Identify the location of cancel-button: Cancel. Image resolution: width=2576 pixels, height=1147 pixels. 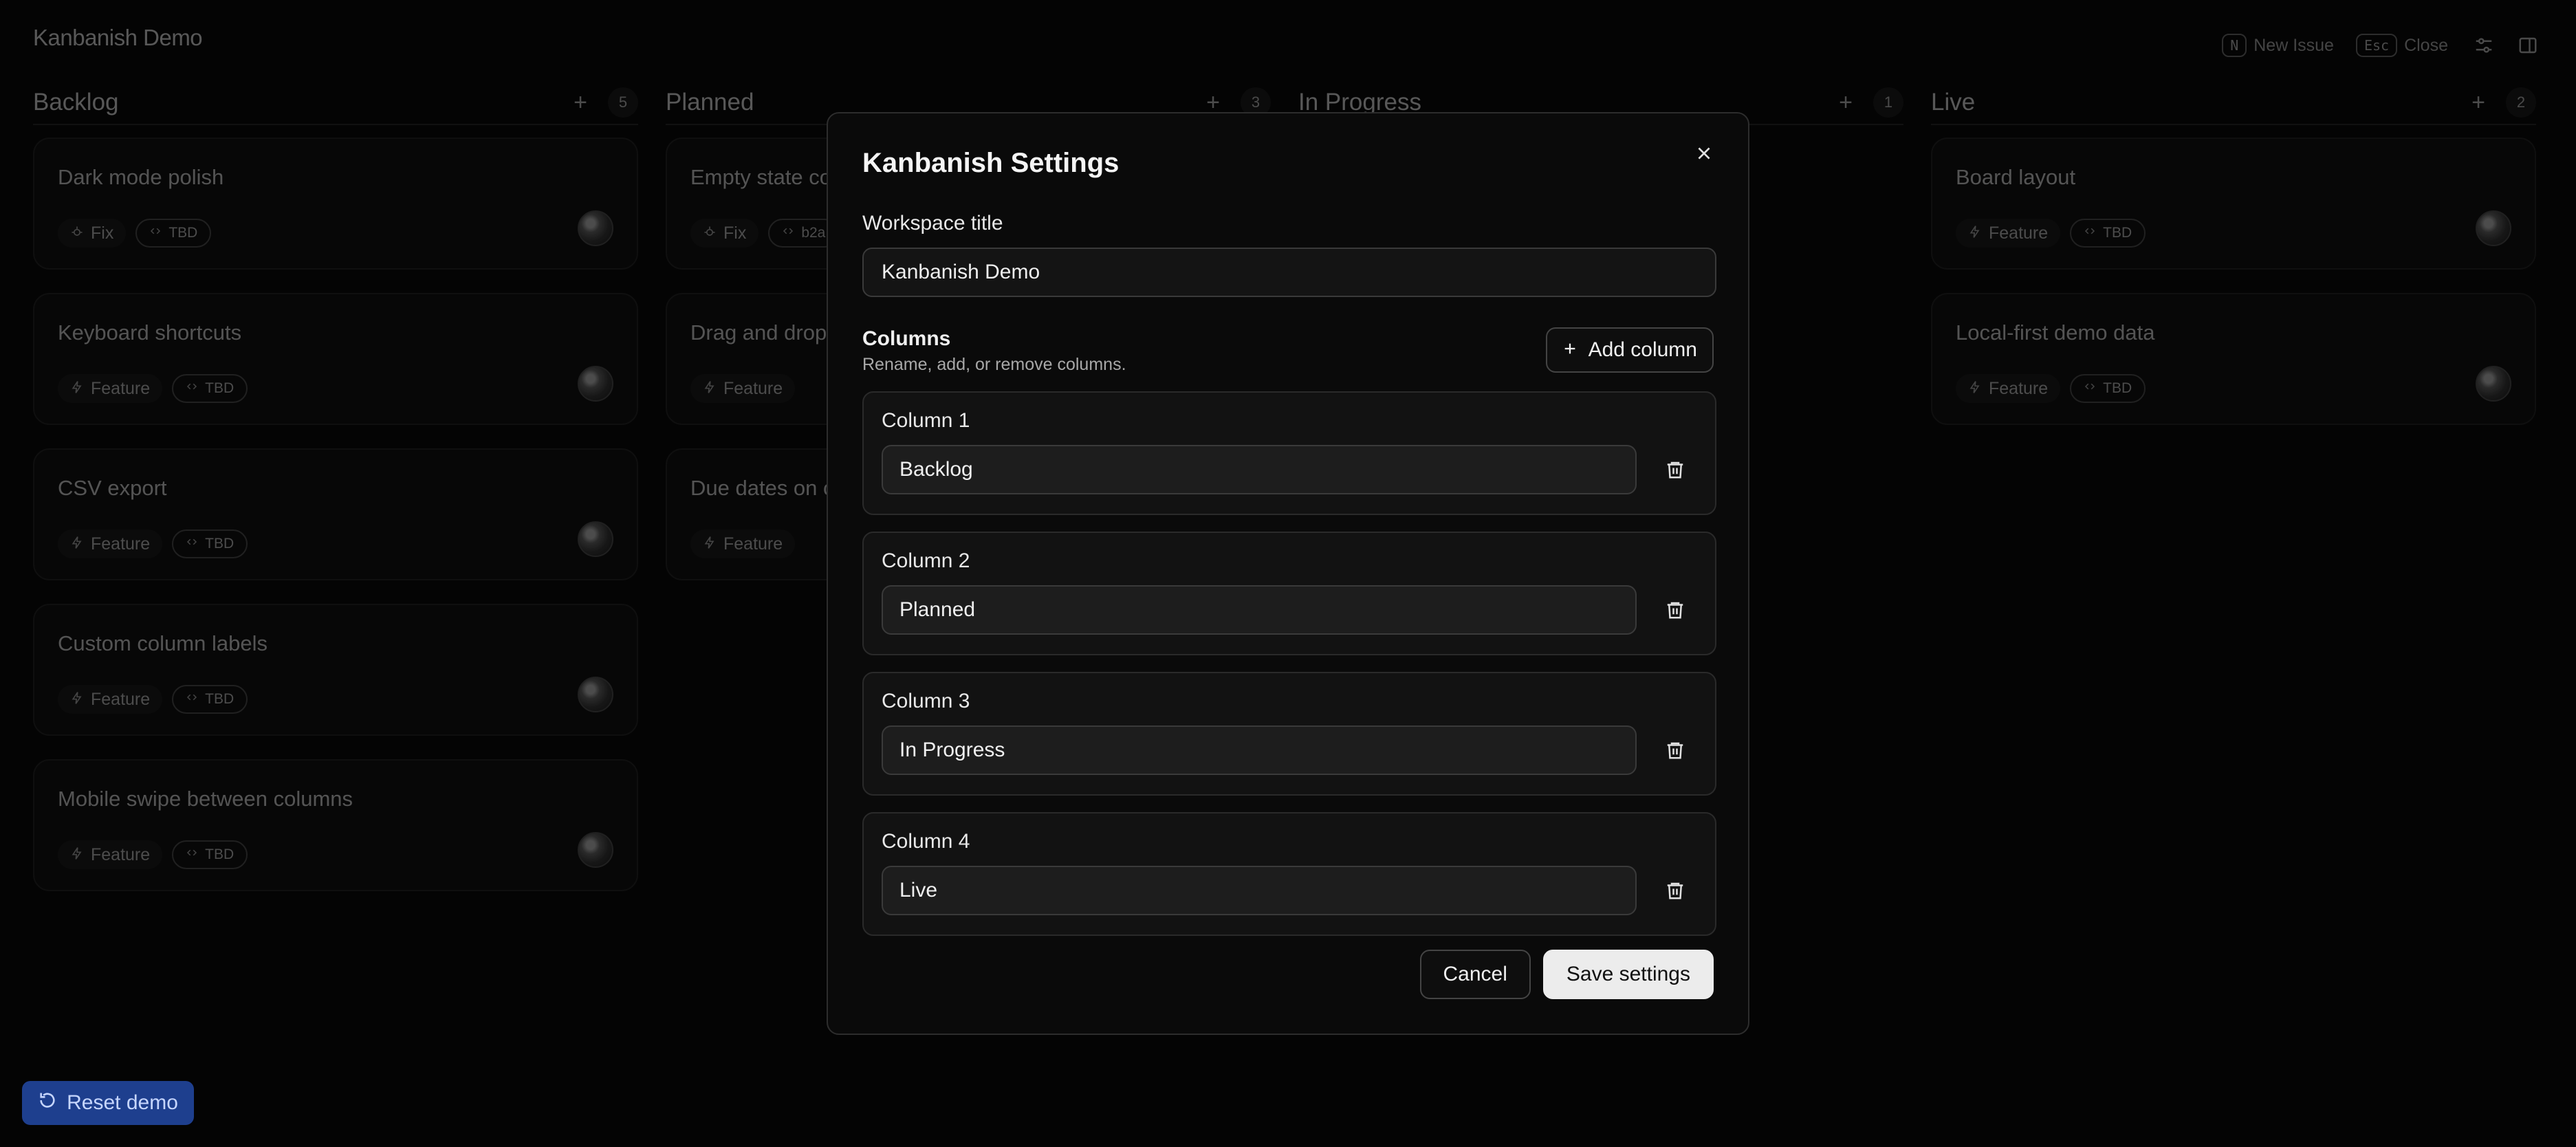
(1475, 974).